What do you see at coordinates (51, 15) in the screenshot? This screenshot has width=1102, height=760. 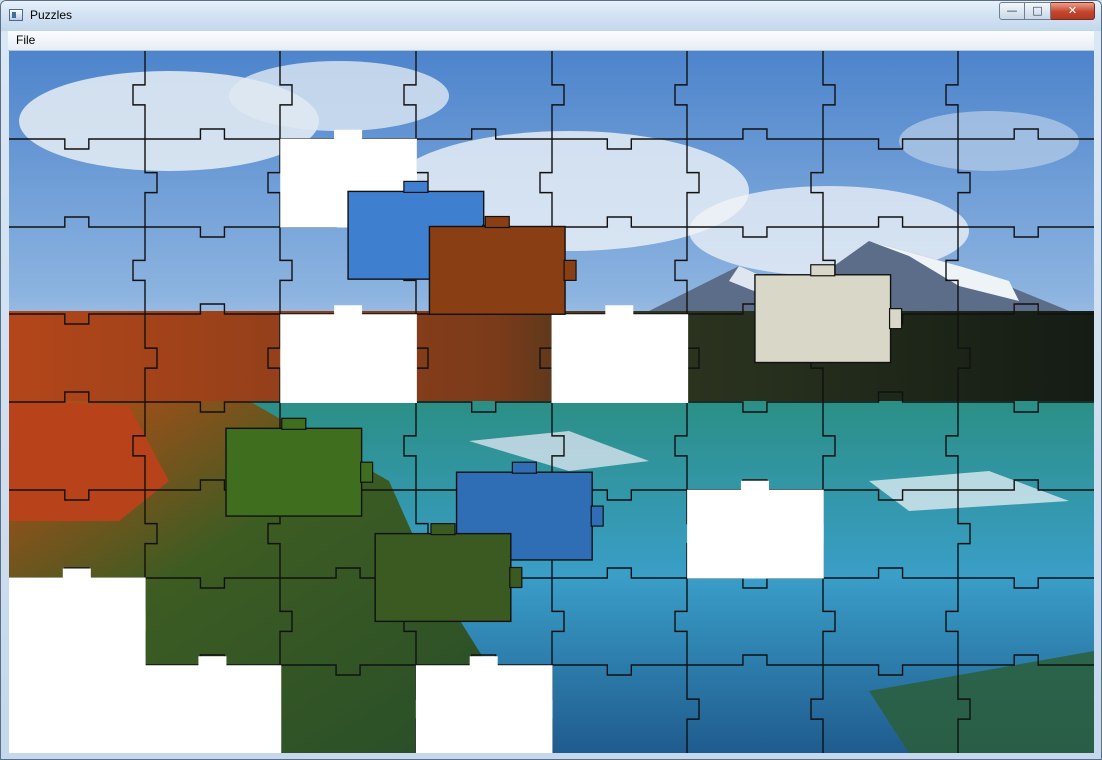 I see `window-title: Puzzles` at bounding box center [51, 15].